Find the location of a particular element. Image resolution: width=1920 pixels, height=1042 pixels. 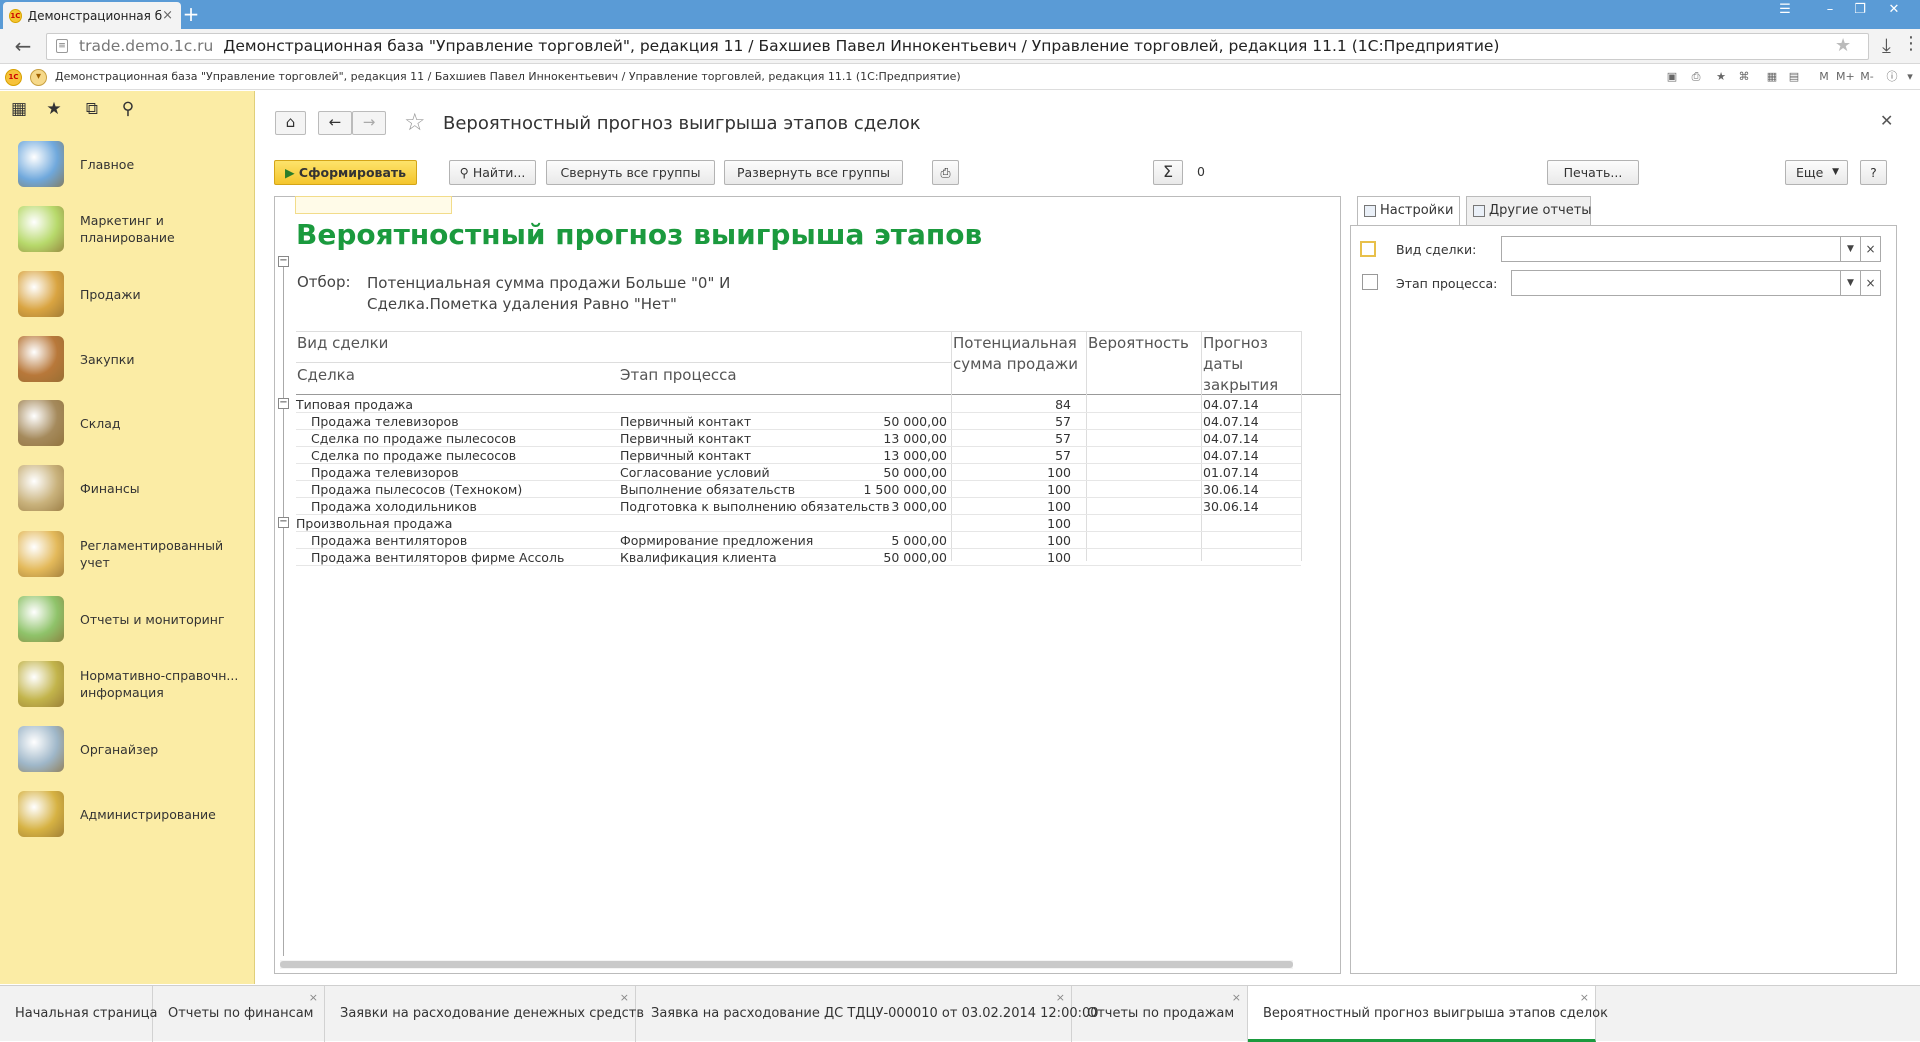

help-button: ? is located at coordinates (1873, 172).